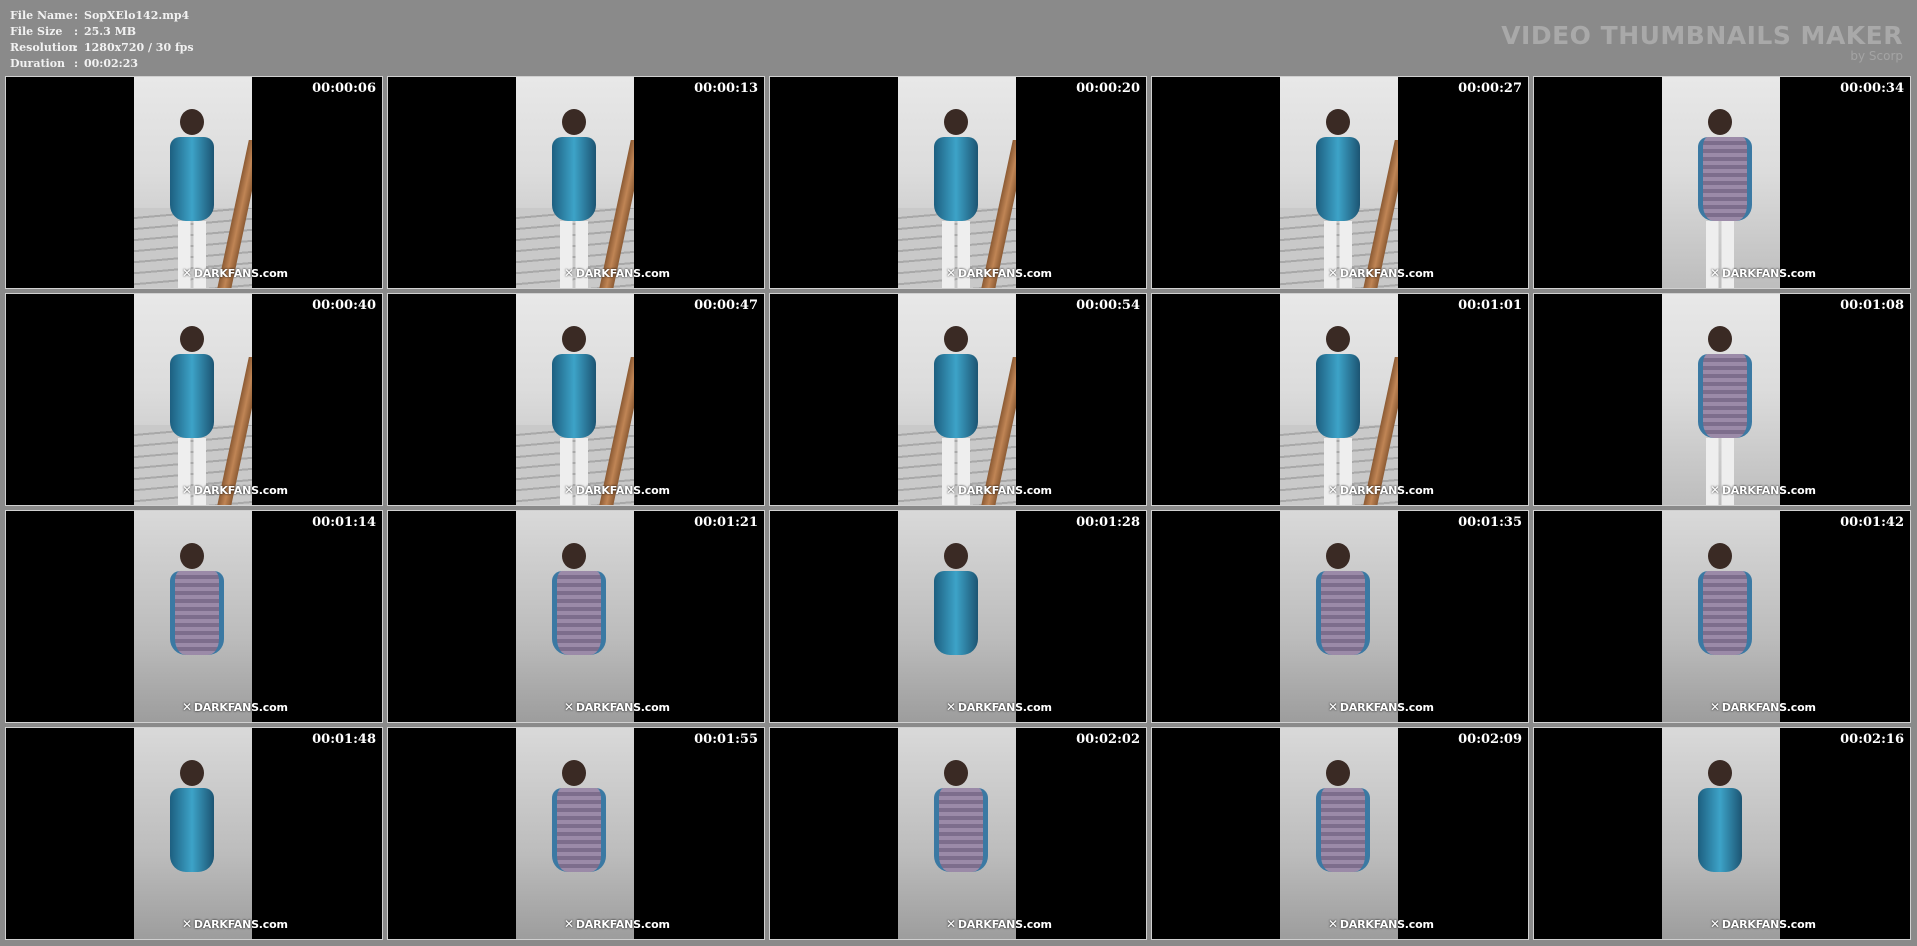 The height and width of the screenshot is (946, 1917). Describe the element at coordinates (344, 88) in the screenshot. I see `timestamp: 00:00:06` at that location.